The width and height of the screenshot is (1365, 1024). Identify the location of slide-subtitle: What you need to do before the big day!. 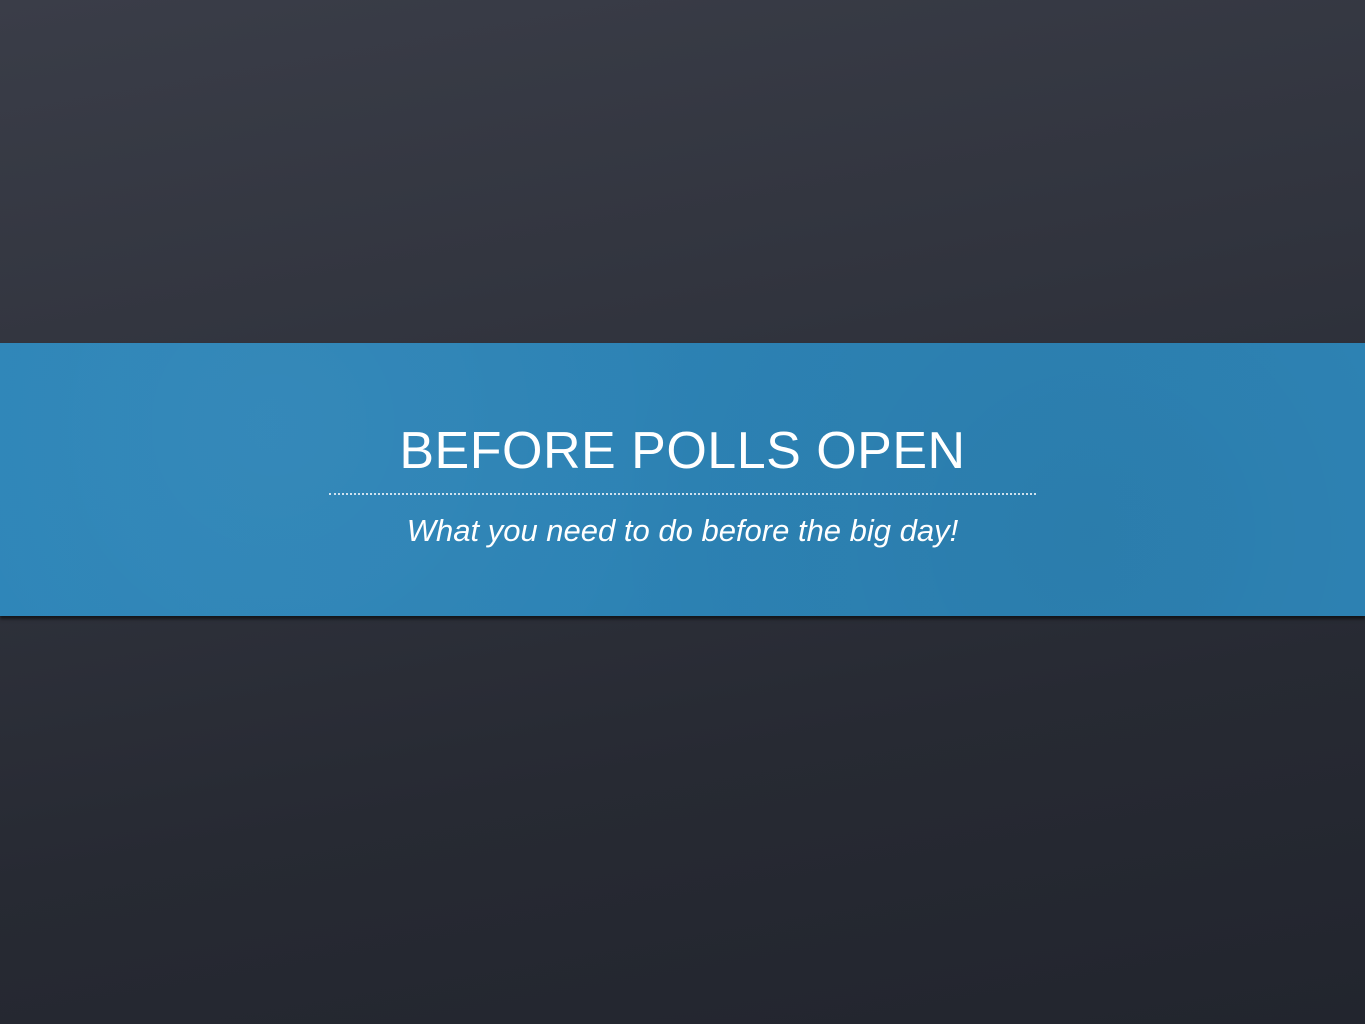
(682, 530).